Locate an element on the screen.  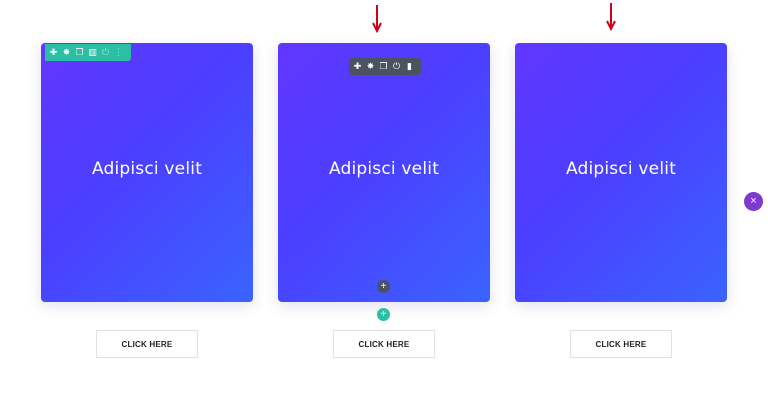
add-module-button: + is located at coordinates (383, 286).